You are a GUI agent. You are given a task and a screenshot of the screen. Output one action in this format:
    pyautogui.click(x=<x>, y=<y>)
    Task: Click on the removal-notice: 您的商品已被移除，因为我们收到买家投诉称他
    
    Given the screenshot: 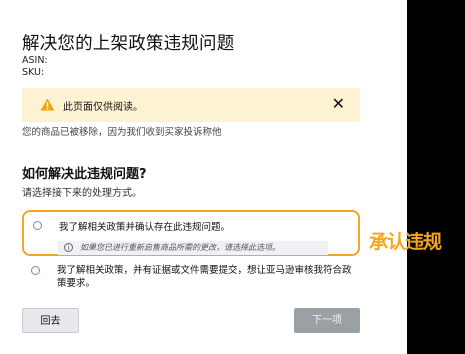 What is the action you would take?
    pyautogui.click(x=122, y=132)
    